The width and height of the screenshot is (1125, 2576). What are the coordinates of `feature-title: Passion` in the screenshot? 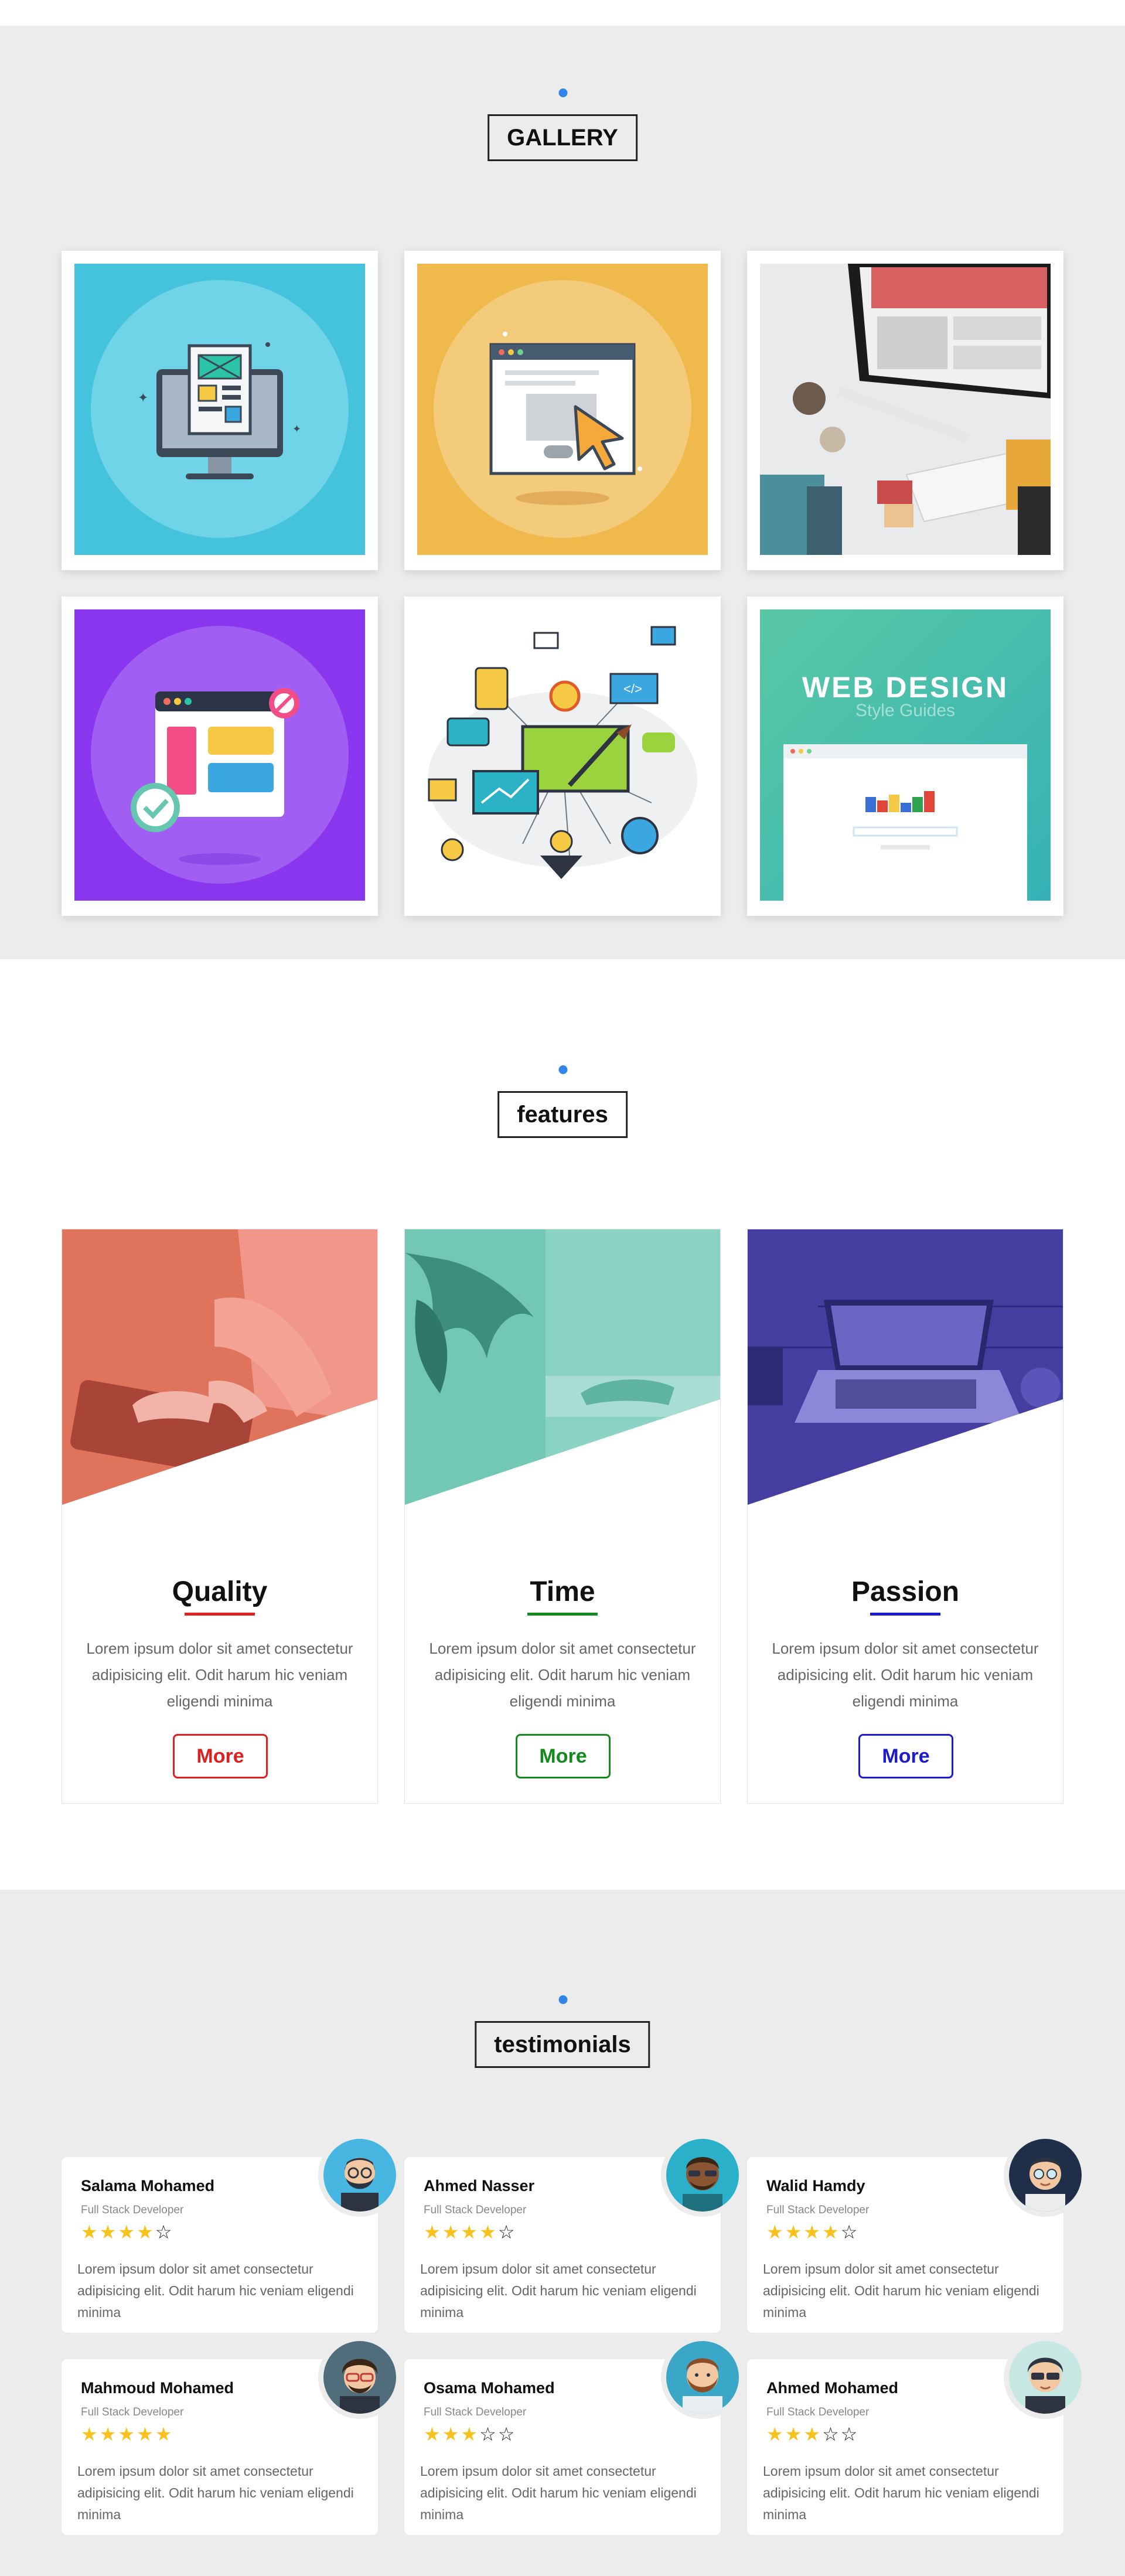 It's located at (906, 1591).